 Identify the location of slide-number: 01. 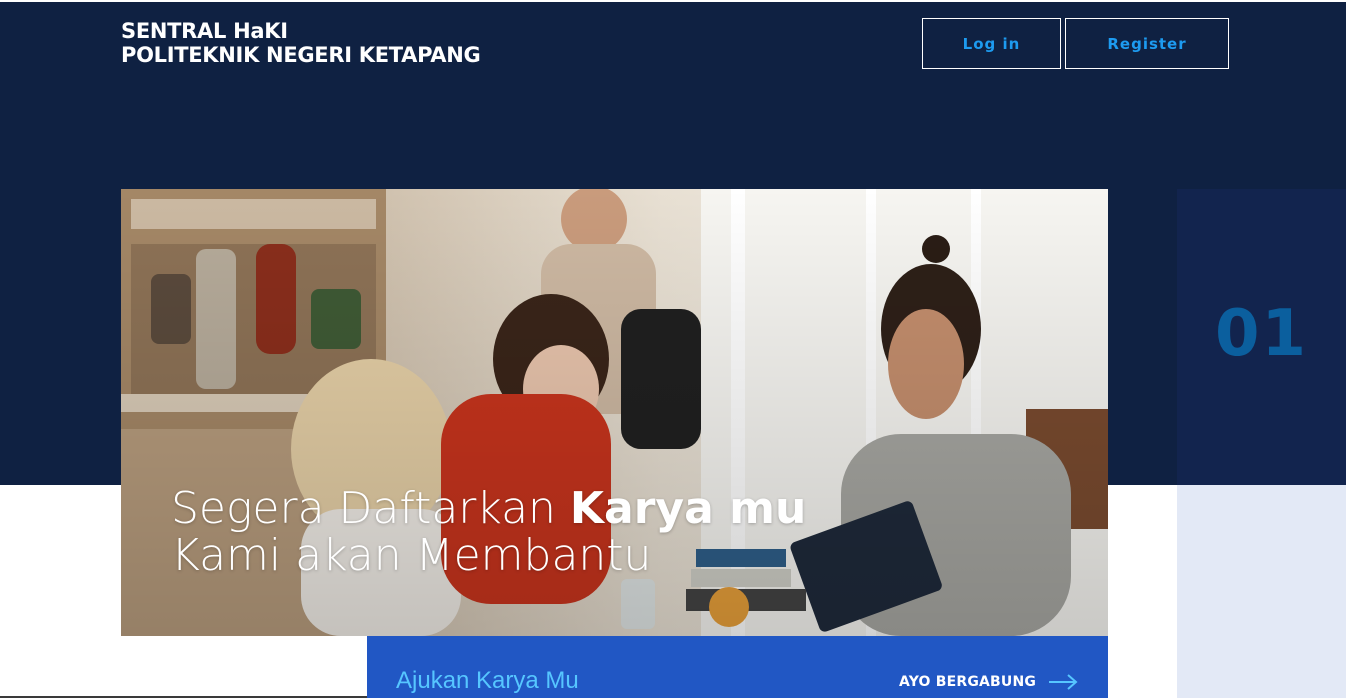
(1262, 334).